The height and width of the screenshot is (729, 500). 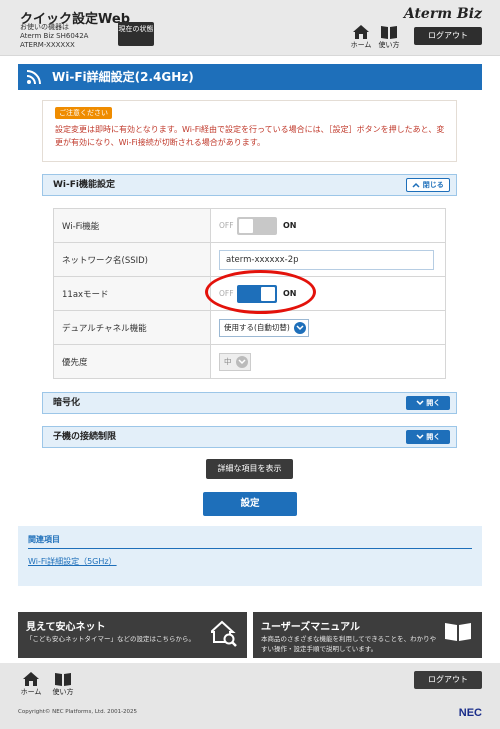 I want to click on safe-net-card: 見えて安心ネット 「こども安心ネットタイマー」などの設定はこちらから。, so click(x=132, y=635).